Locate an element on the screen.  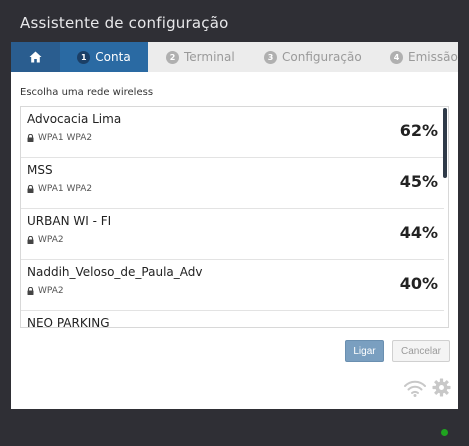
tab-label: Configuração is located at coordinates (322, 57).